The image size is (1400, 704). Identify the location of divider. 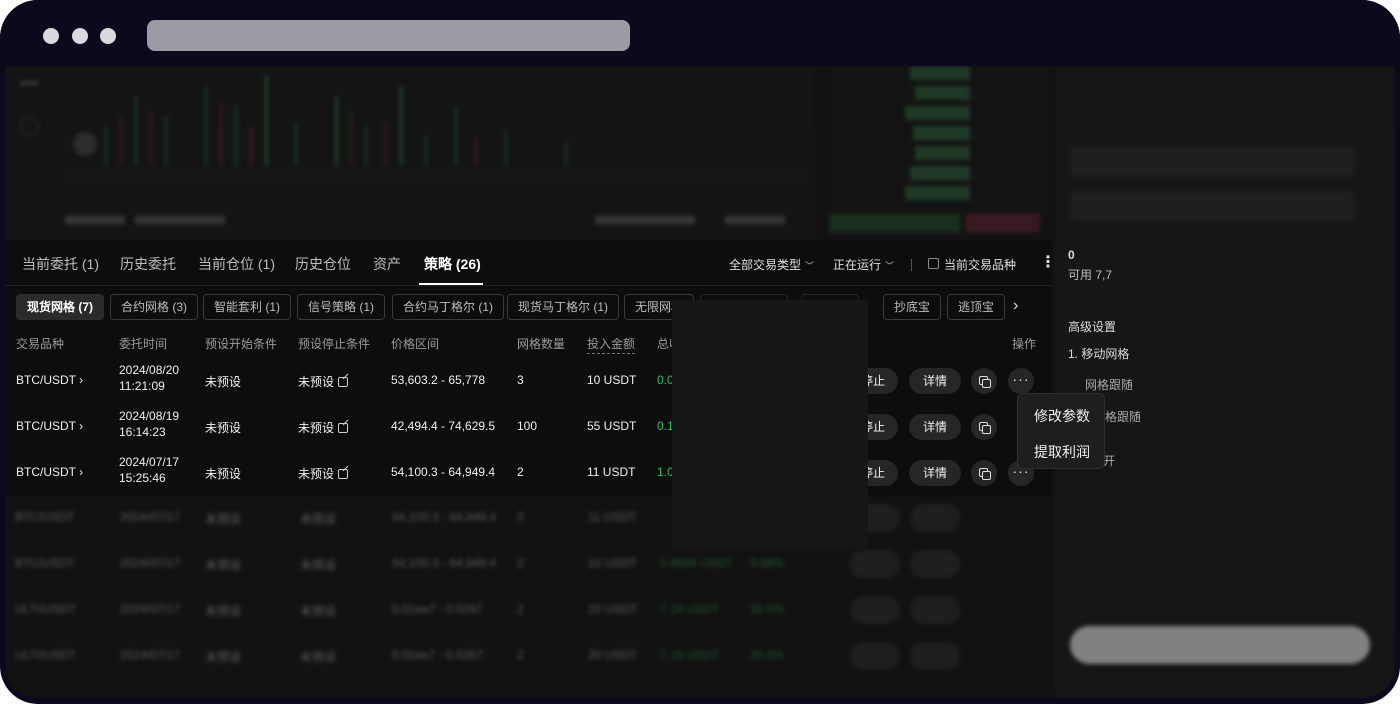
(911, 265).